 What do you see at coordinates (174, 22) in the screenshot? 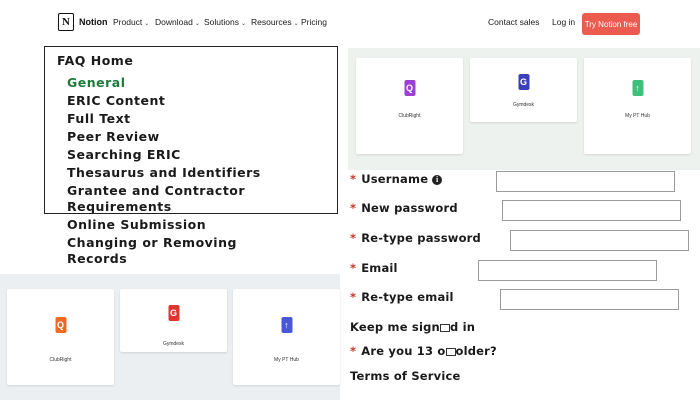
I see `nav-download-label: Download` at bounding box center [174, 22].